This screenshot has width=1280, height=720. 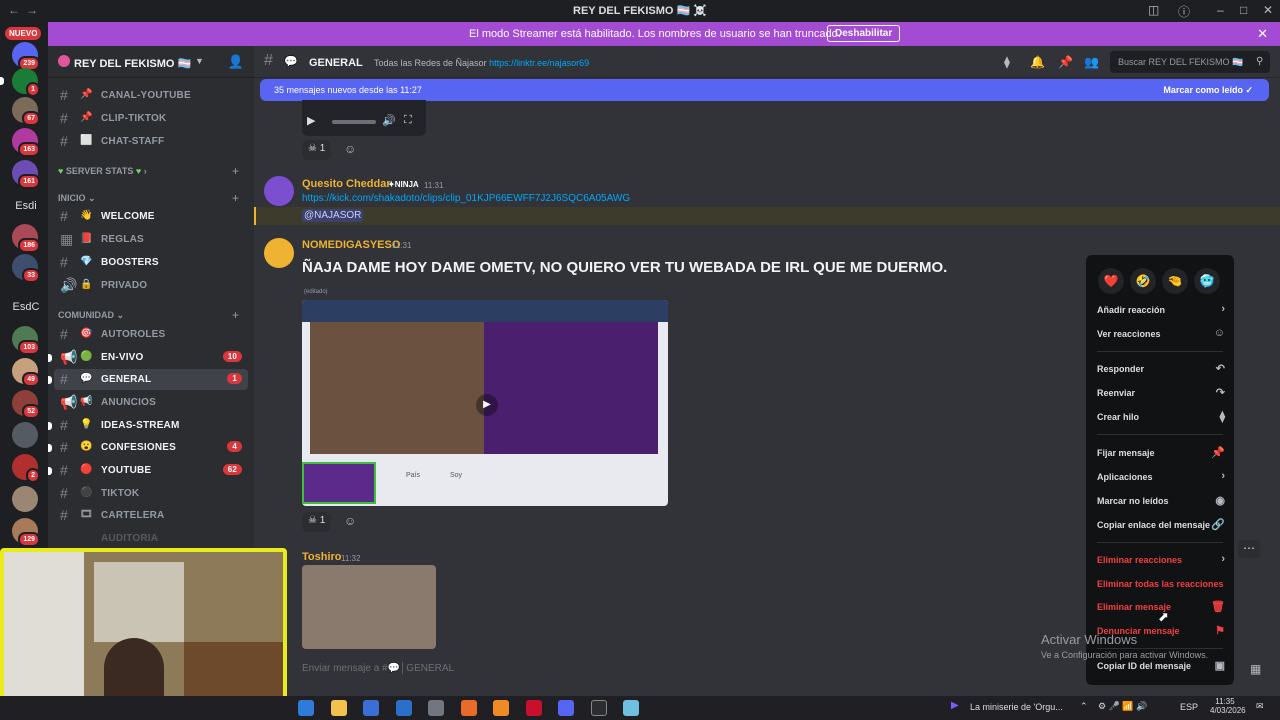 I want to click on server-icon: 103, so click(x=26, y=340).